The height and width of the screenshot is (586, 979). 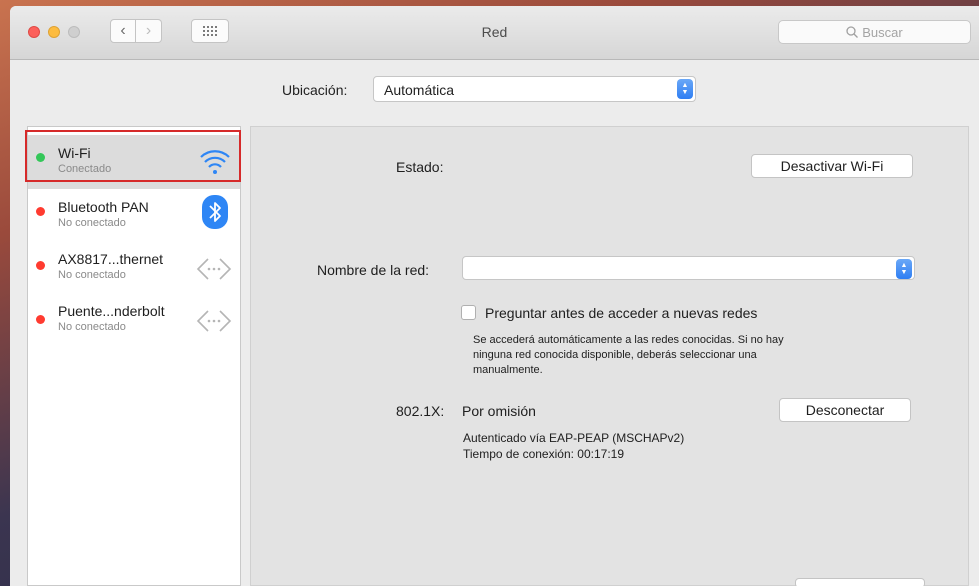 What do you see at coordinates (134, 270) in the screenshot?
I see `service-item-ax8817-ethernet: AX8817...thernet No conectado` at bounding box center [134, 270].